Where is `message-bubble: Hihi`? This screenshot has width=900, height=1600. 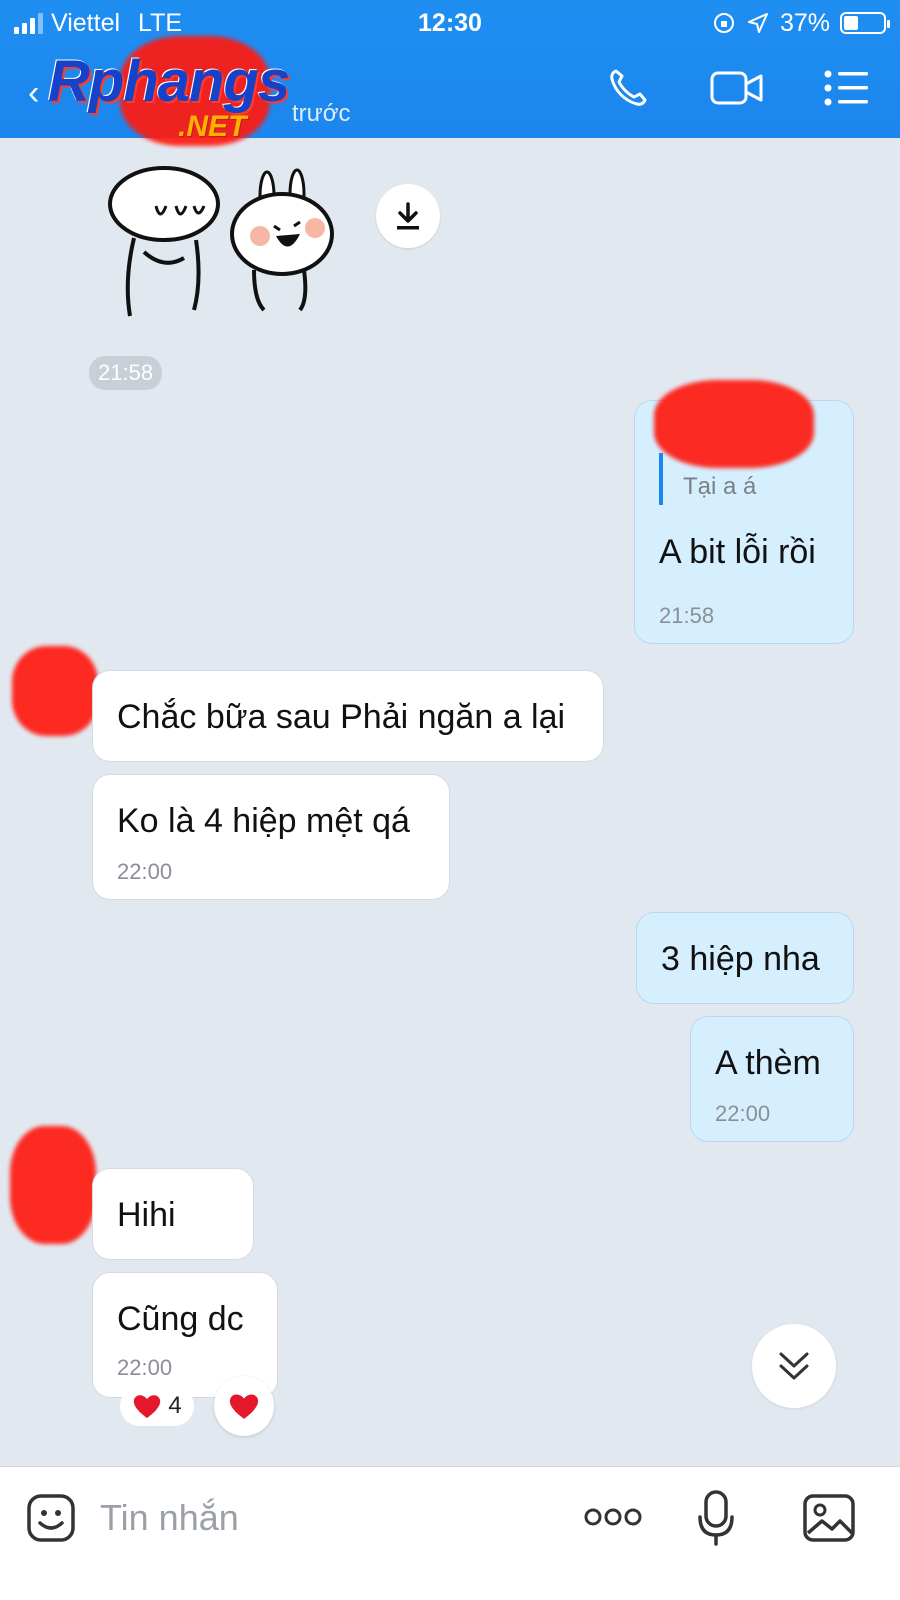 message-bubble: Hihi is located at coordinates (173, 1214).